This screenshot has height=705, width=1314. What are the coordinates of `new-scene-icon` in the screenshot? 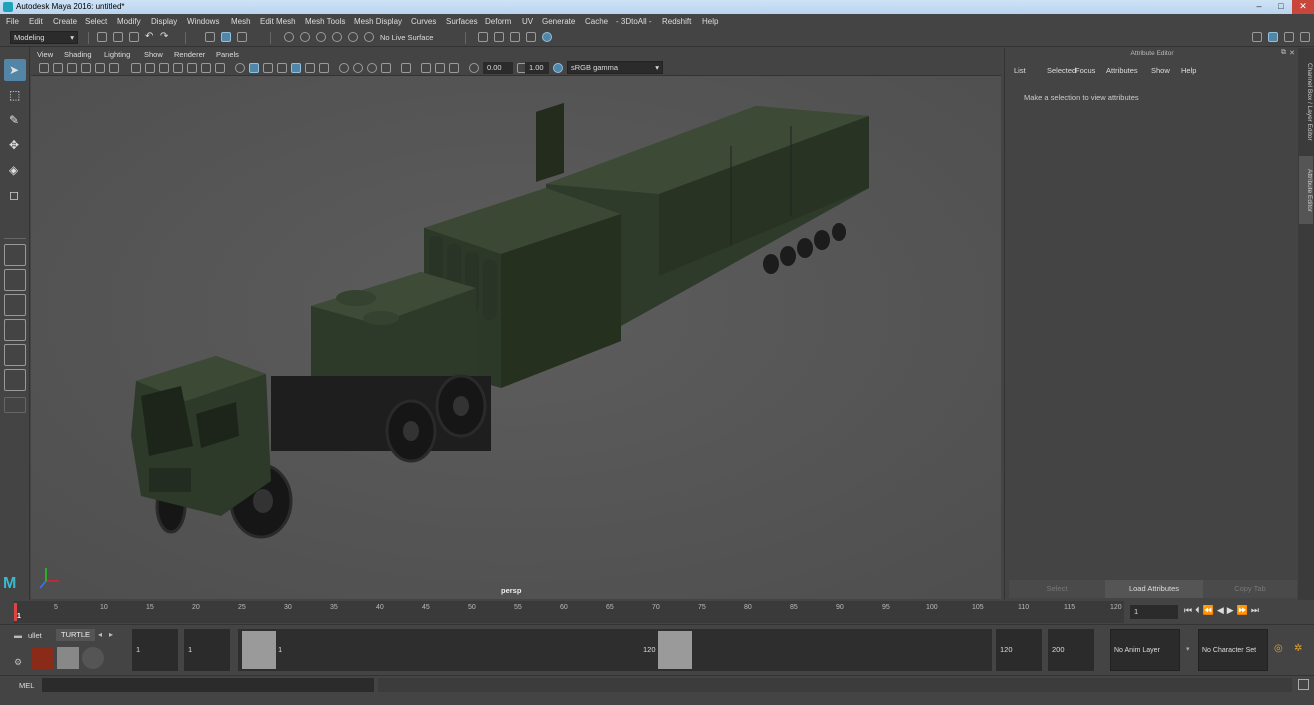 It's located at (102, 37).